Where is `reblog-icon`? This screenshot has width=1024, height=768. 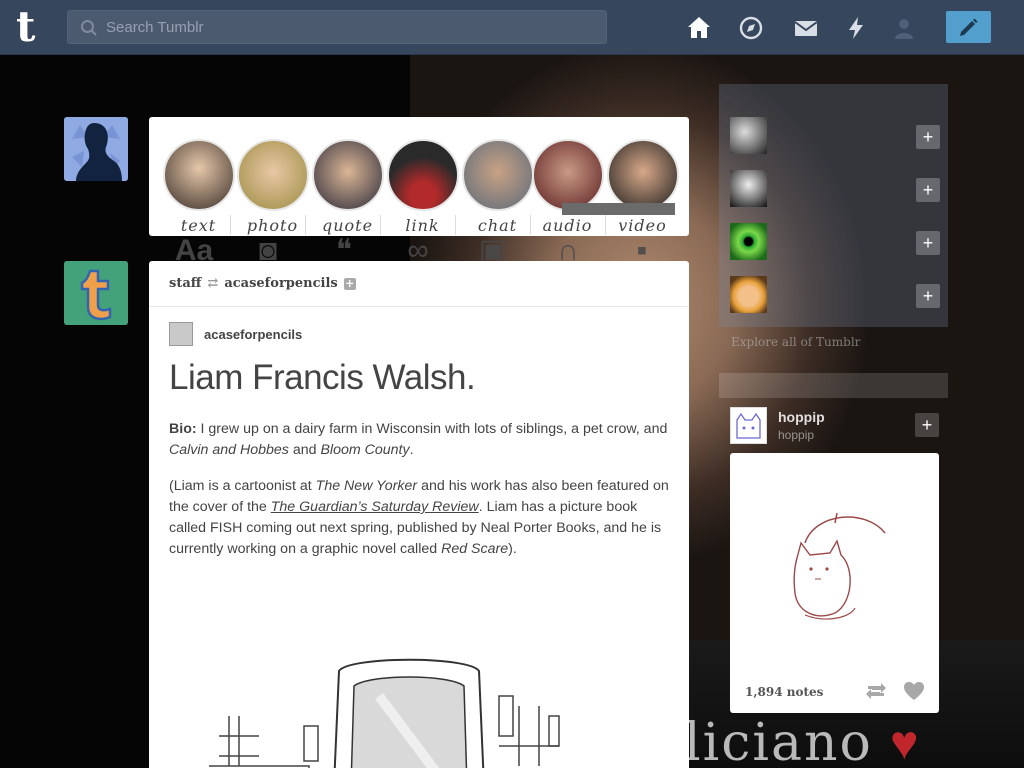 reblog-icon is located at coordinates (876, 691).